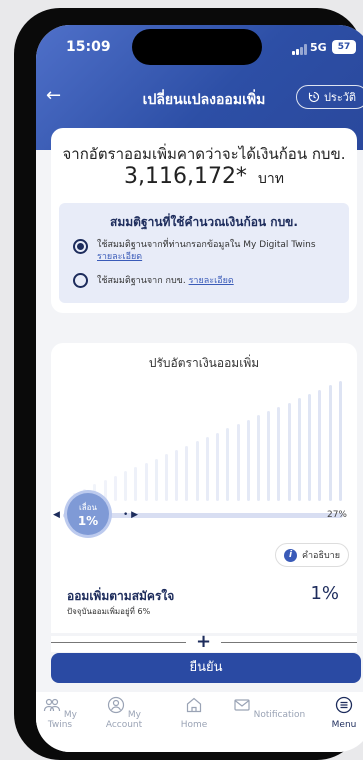 This screenshot has width=363, height=760. I want to click on explain-button: i คำอธิบาย, so click(312, 555).